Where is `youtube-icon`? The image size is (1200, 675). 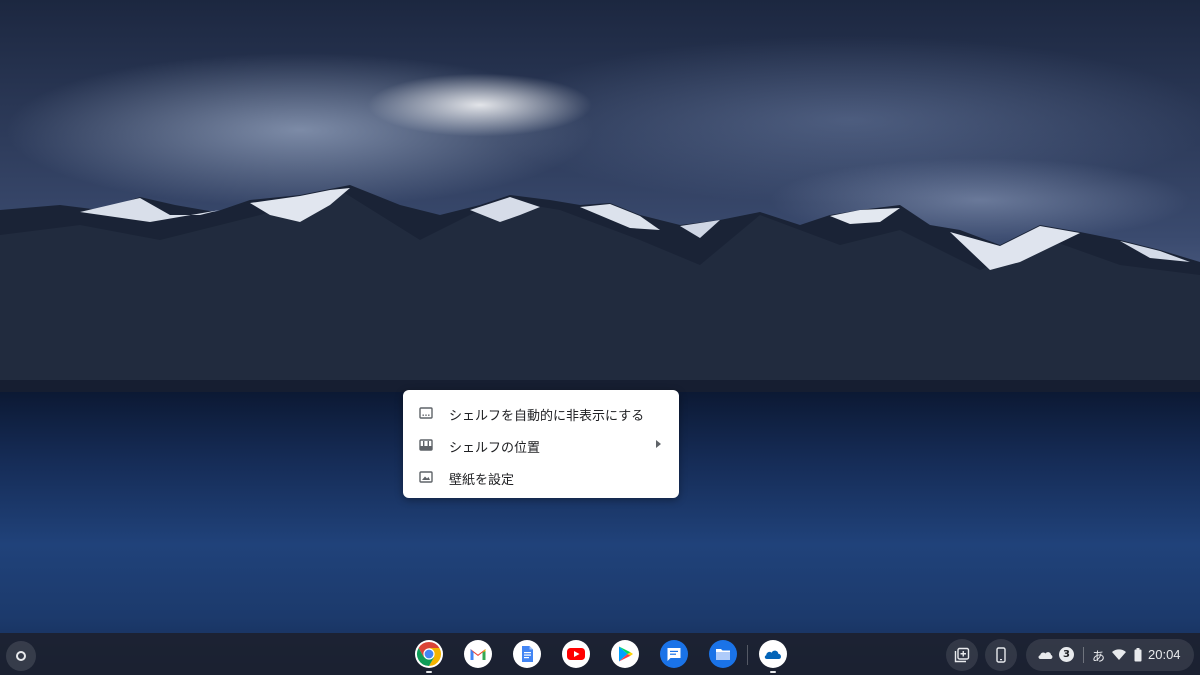
youtube-icon is located at coordinates (576, 654).